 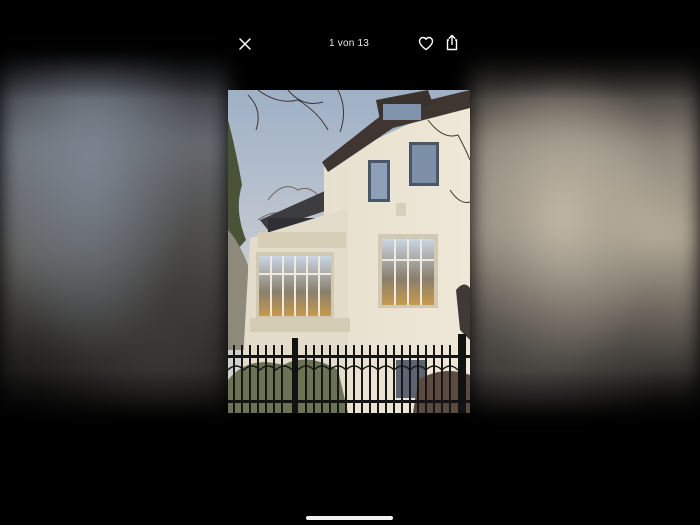 I want to click on viewer-toolbar: 1 von 13, so click(x=349, y=44).